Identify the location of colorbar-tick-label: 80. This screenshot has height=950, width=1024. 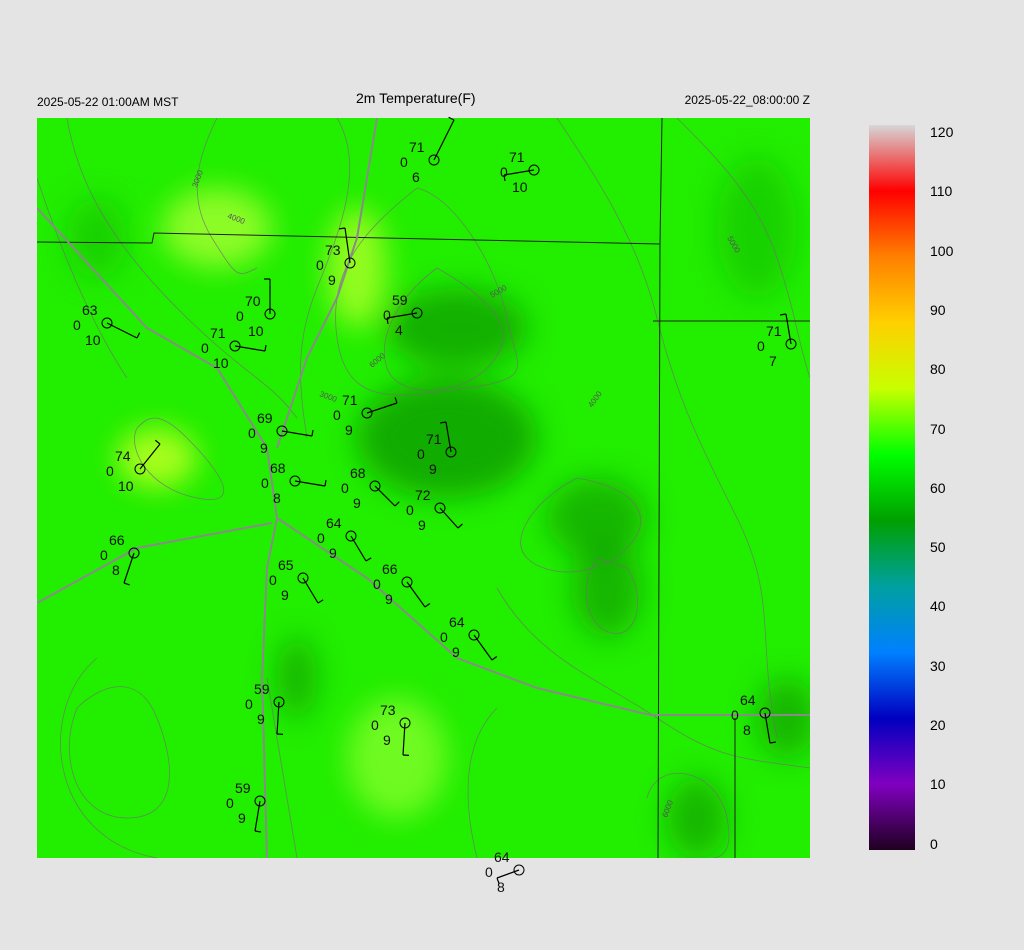
(938, 369).